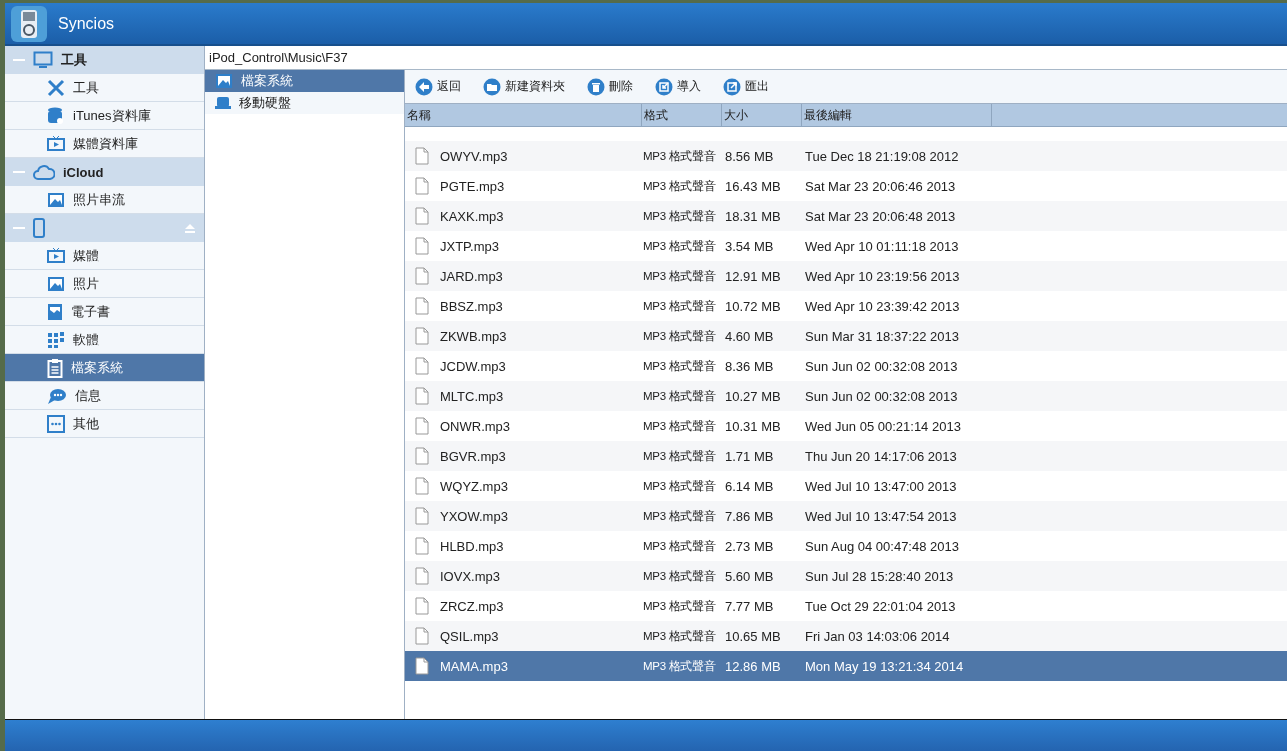 The height and width of the screenshot is (751, 1287). What do you see at coordinates (678, 86) in the screenshot?
I see `toolbar-button: 導入` at bounding box center [678, 86].